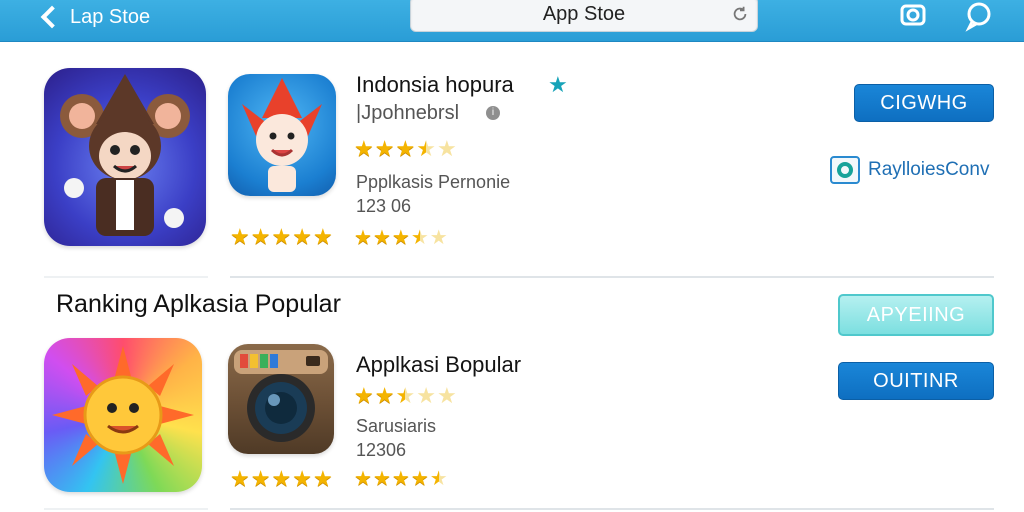  What do you see at coordinates (924, 103) in the screenshot?
I see `get-button: CIGWHG` at bounding box center [924, 103].